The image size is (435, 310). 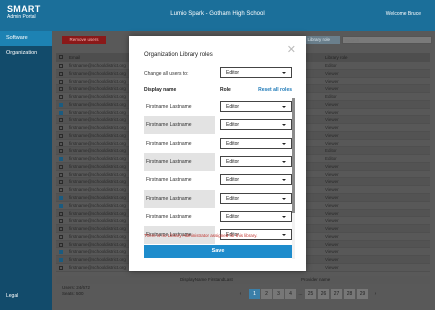 What do you see at coordinates (316, 279) in the screenshot?
I see `row-provider: Provider name` at bounding box center [316, 279].